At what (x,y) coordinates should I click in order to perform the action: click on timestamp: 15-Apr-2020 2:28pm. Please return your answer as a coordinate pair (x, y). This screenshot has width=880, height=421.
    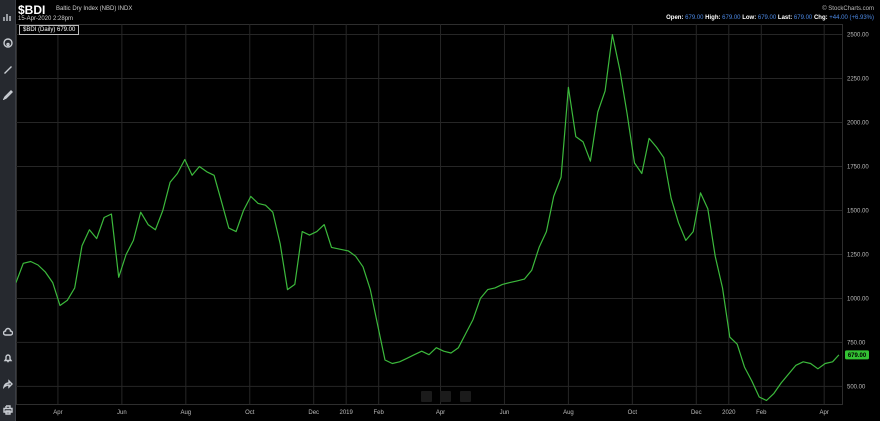
    Looking at the image, I should click on (46, 19).